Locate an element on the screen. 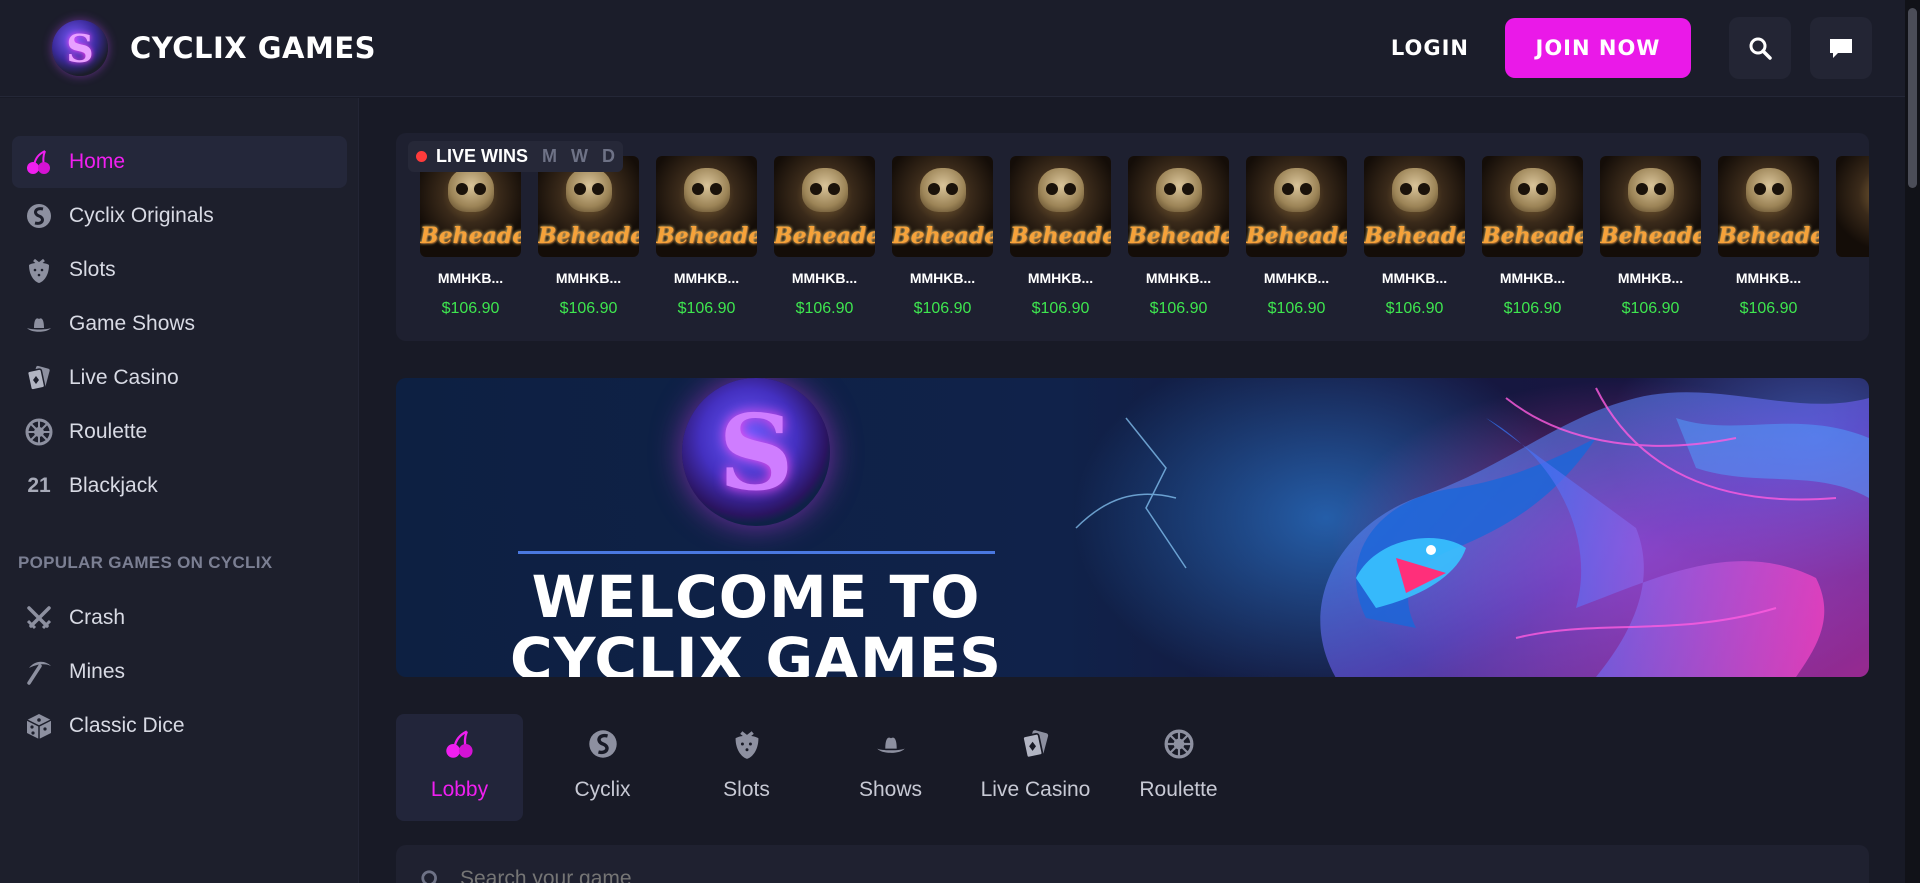 The width and height of the screenshot is (1920, 883). logo-letter: S is located at coordinates (80, 48).